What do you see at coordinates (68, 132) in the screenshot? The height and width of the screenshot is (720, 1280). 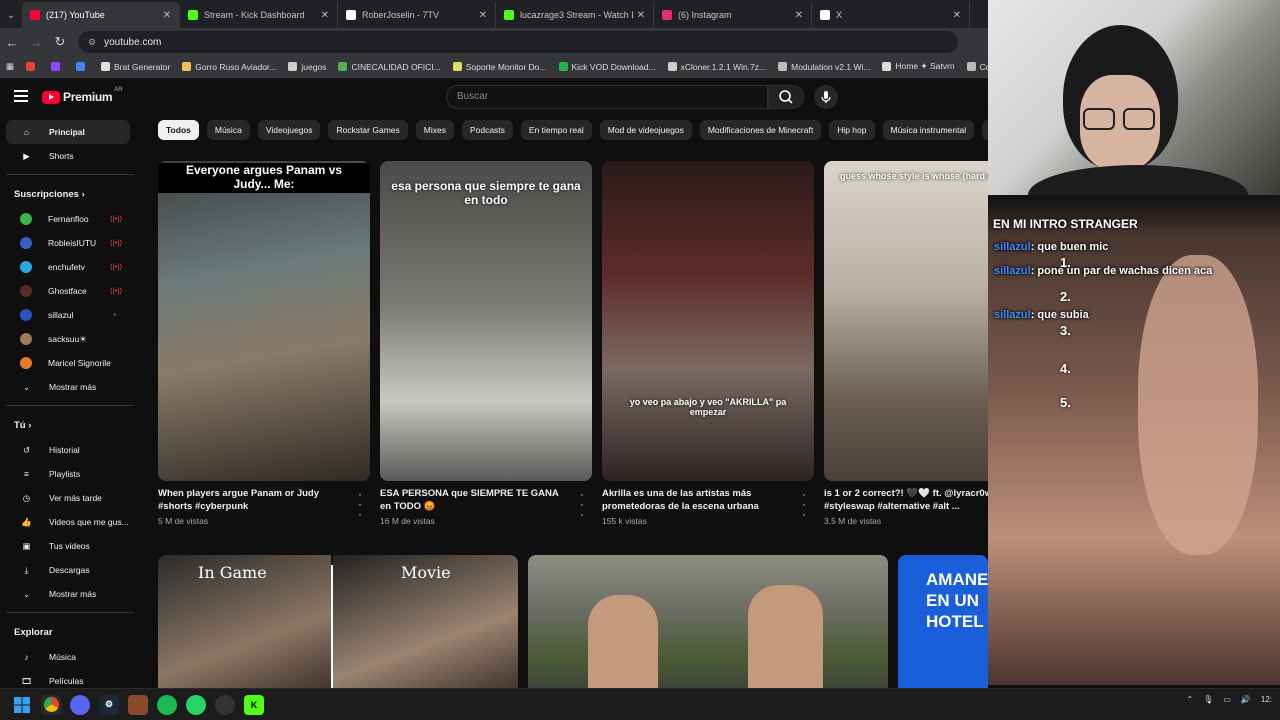 I see `sidebar-item: ⌂ Principal` at bounding box center [68, 132].